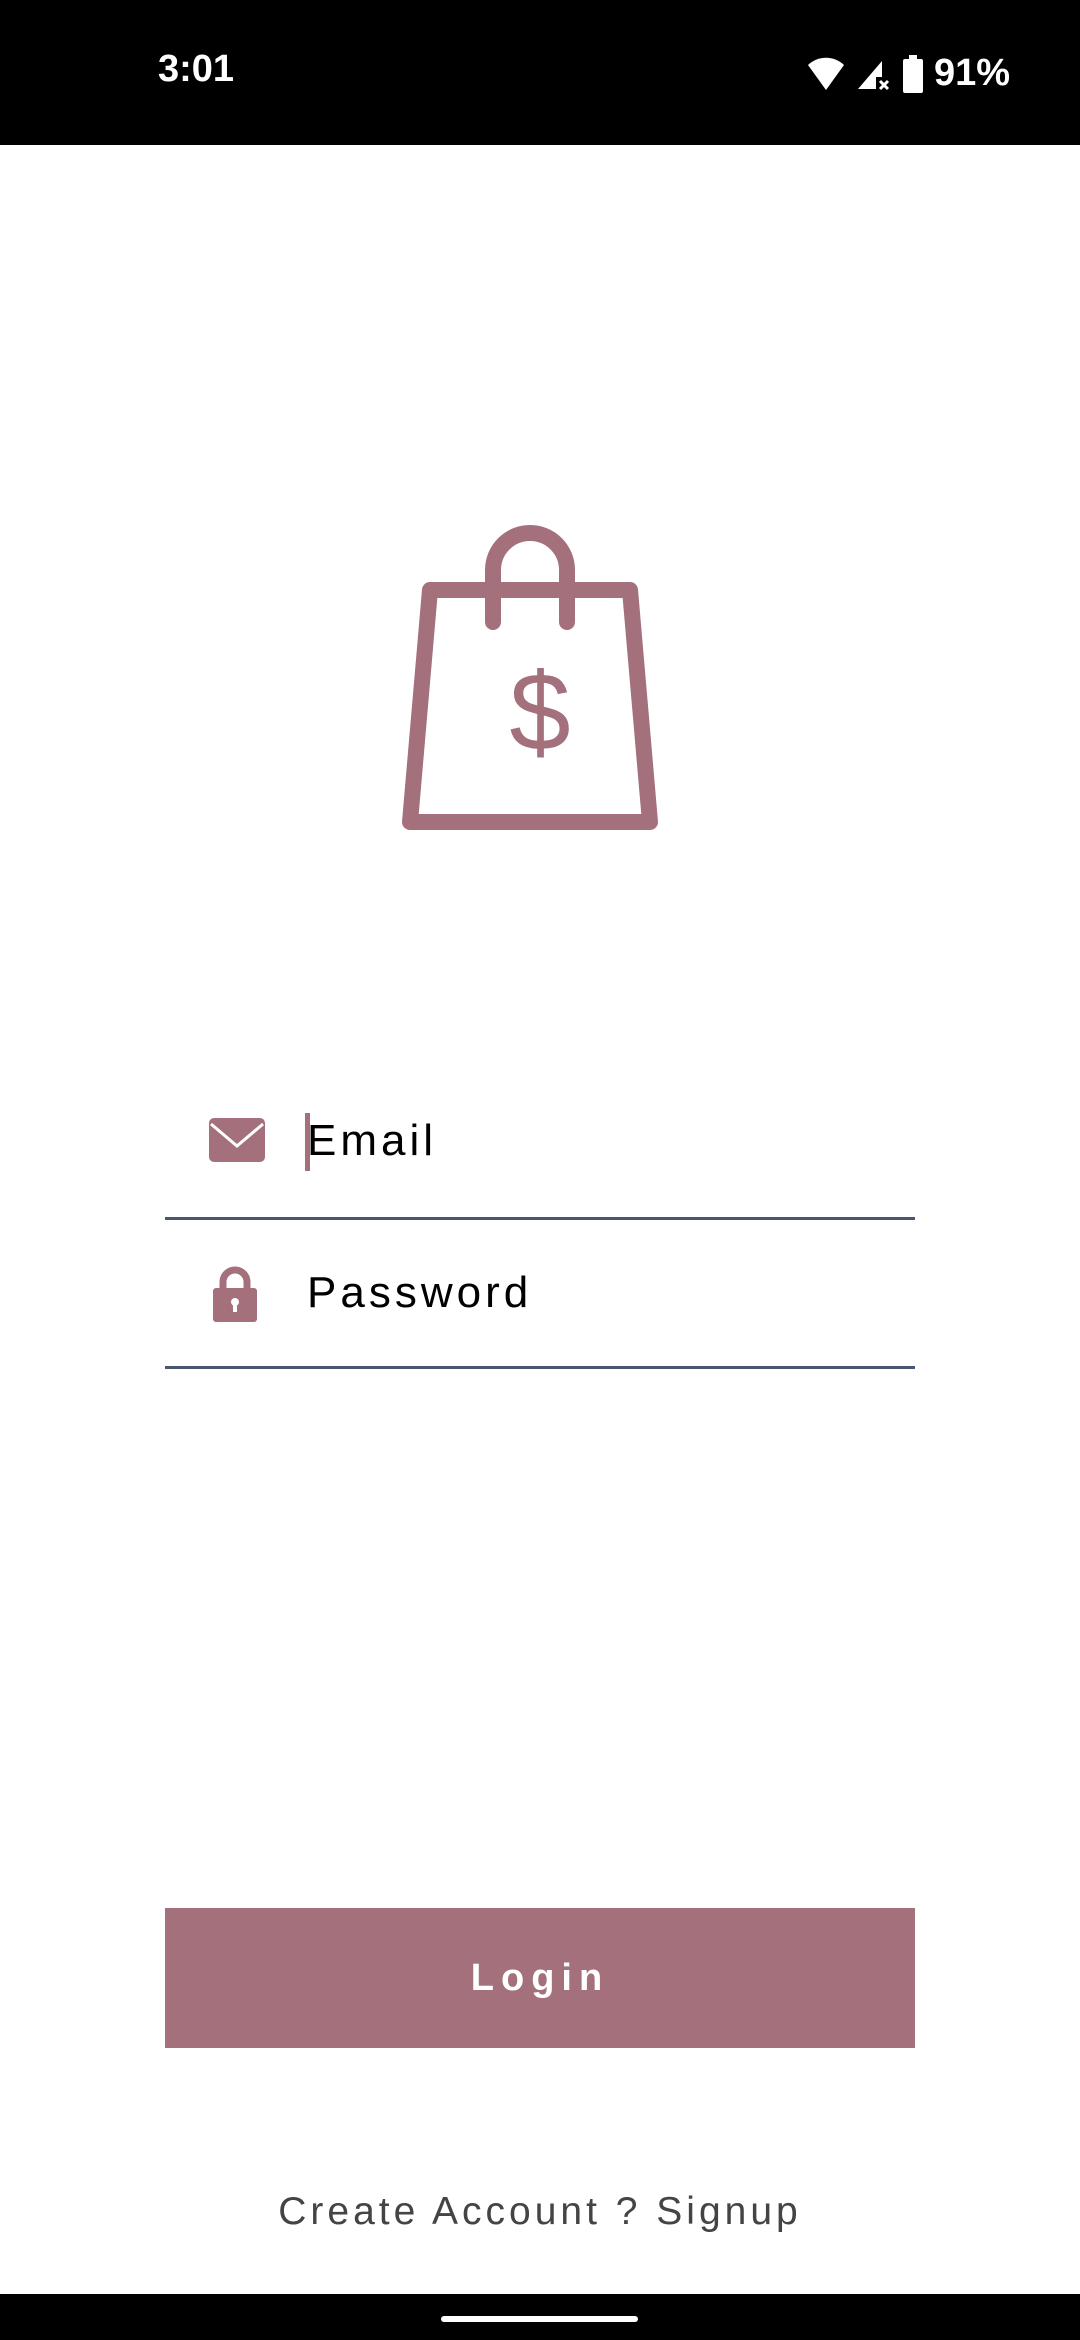 The width and height of the screenshot is (1080, 2340). What do you see at coordinates (540, 1314) in the screenshot?
I see `password-field: Password` at bounding box center [540, 1314].